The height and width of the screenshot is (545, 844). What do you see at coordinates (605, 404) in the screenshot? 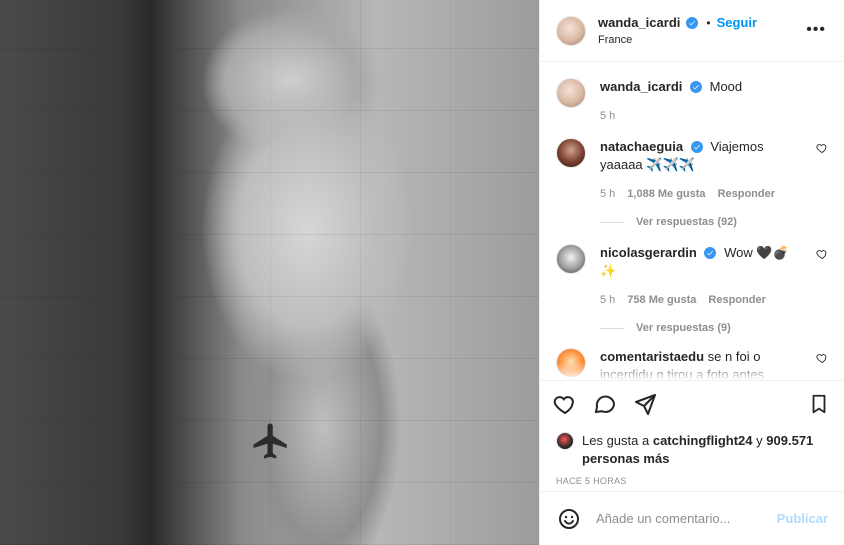
I see `comment-icon` at bounding box center [605, 404].